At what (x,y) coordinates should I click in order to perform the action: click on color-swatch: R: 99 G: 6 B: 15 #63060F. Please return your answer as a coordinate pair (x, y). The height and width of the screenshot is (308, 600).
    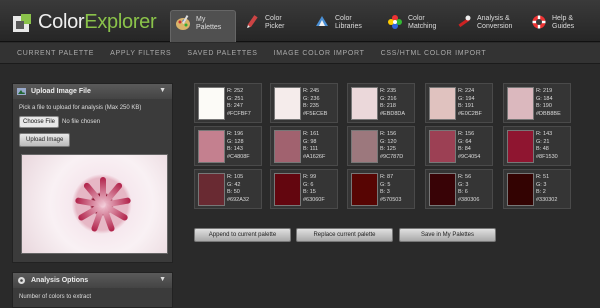
    Looking at the image, I should click on (304, 189).